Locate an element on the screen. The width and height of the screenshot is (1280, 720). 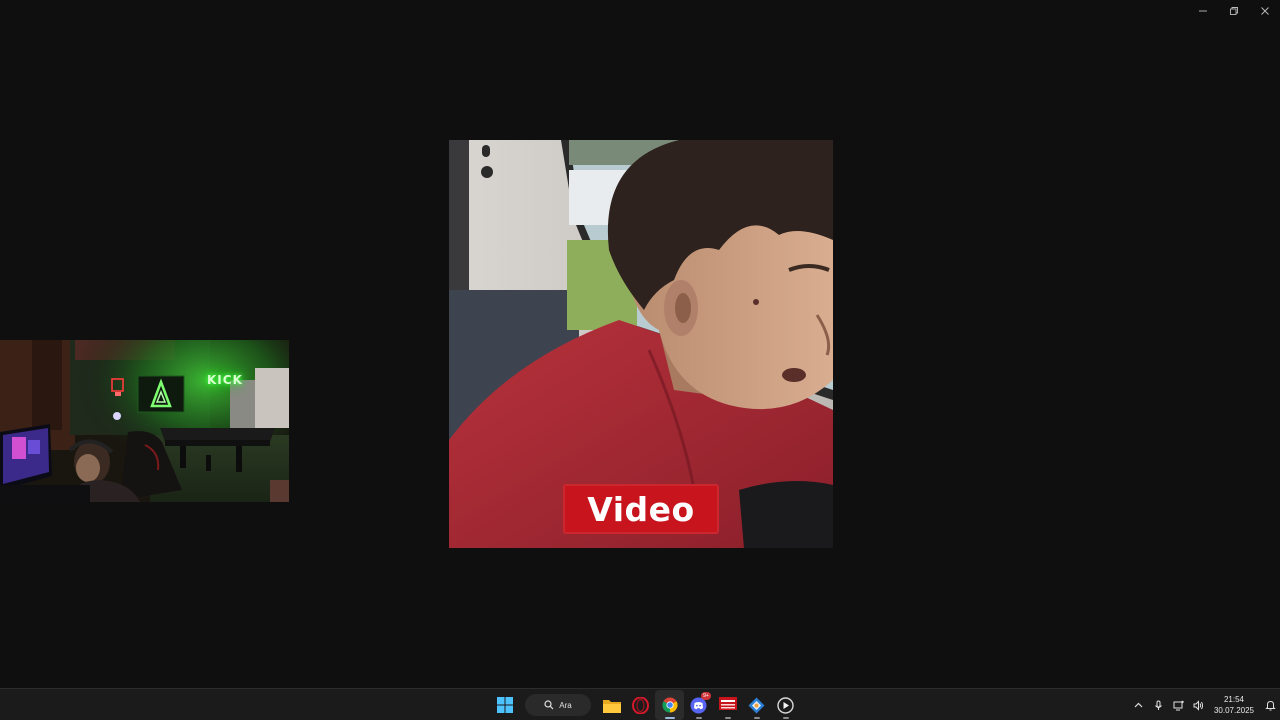
taskbar-search: Ara is located at coordinates (558, 705).